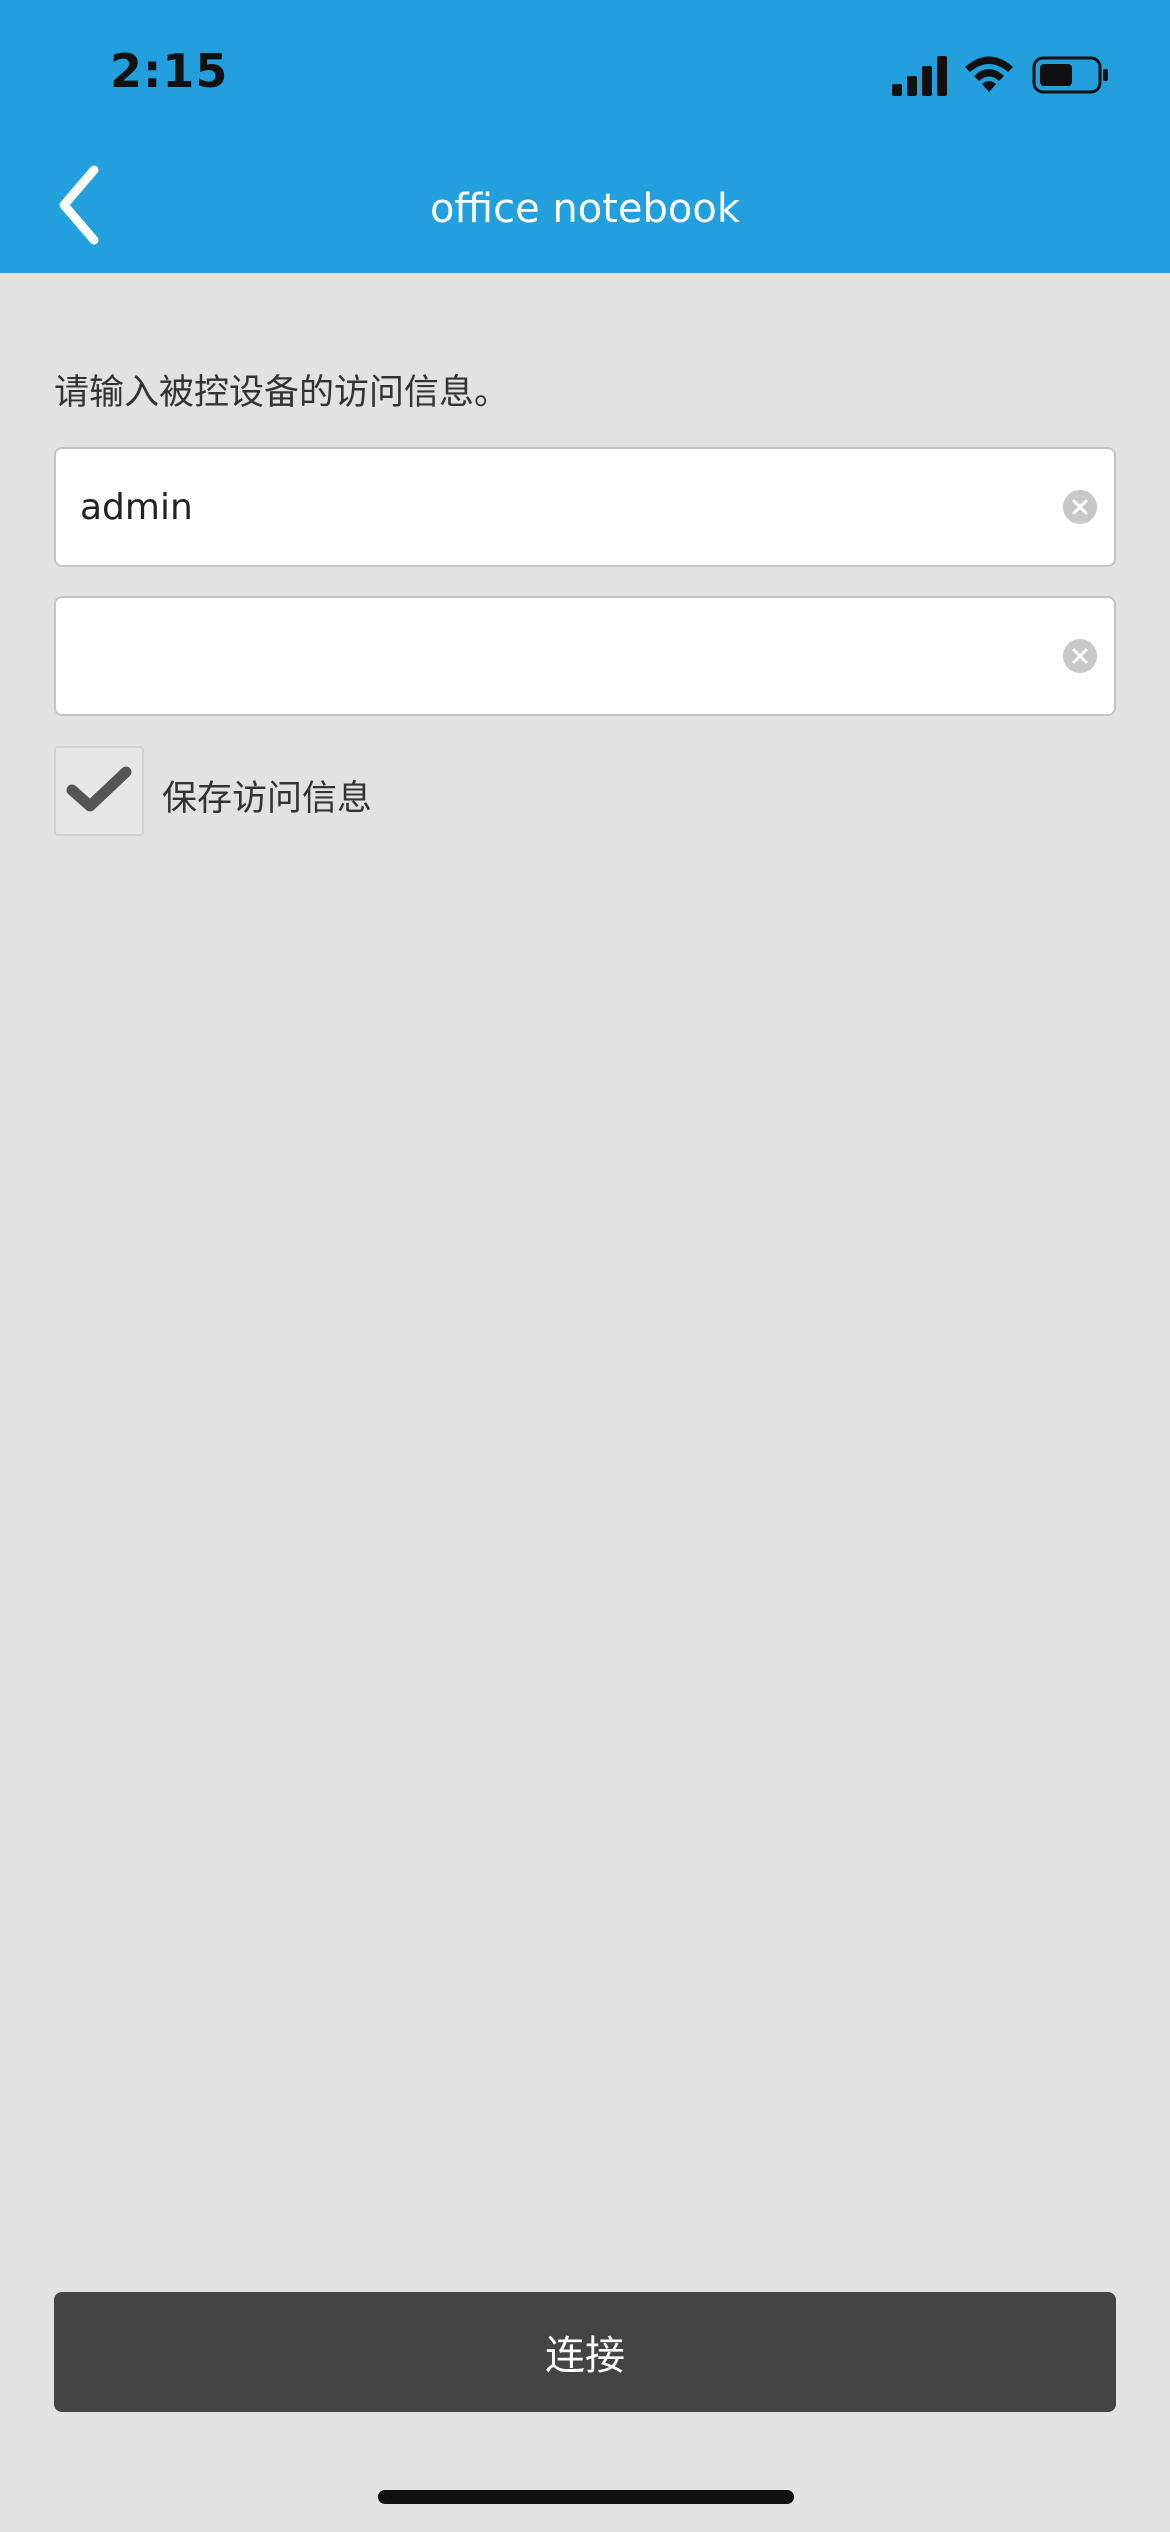 This screenshot has height=2532, width=1170. What do you see at coordinates (585, 136) in the screenshot?
I see `header-bar: 2:15 office notebook` at bounding box center [585, 136].